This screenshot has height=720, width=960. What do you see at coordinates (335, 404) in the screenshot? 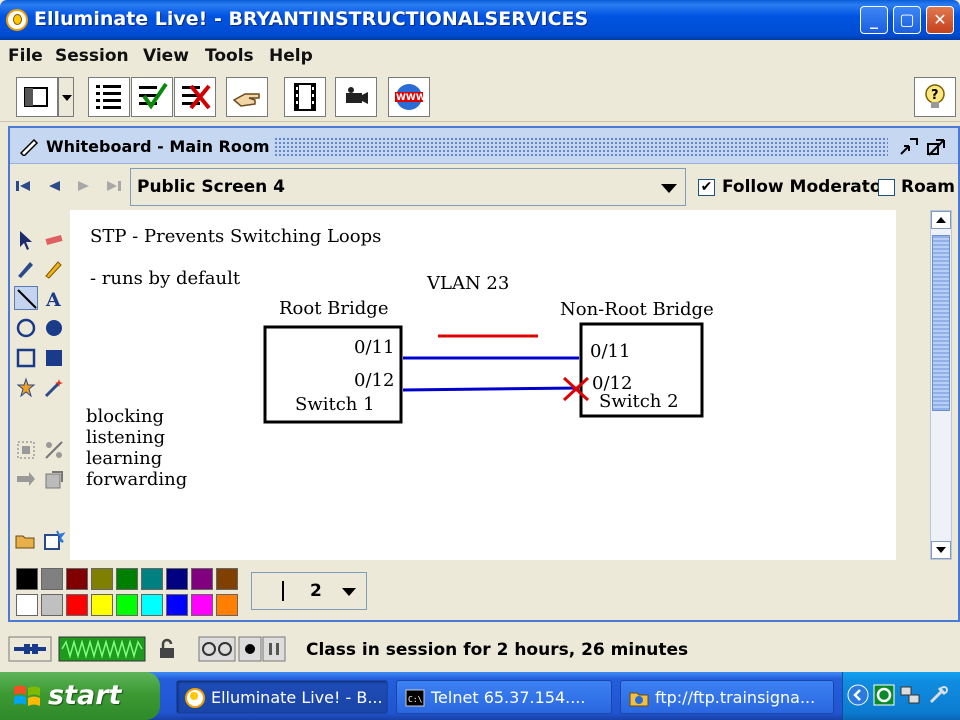
I see `switch-1-label: Switch 1` at bounding box center [335, 404].